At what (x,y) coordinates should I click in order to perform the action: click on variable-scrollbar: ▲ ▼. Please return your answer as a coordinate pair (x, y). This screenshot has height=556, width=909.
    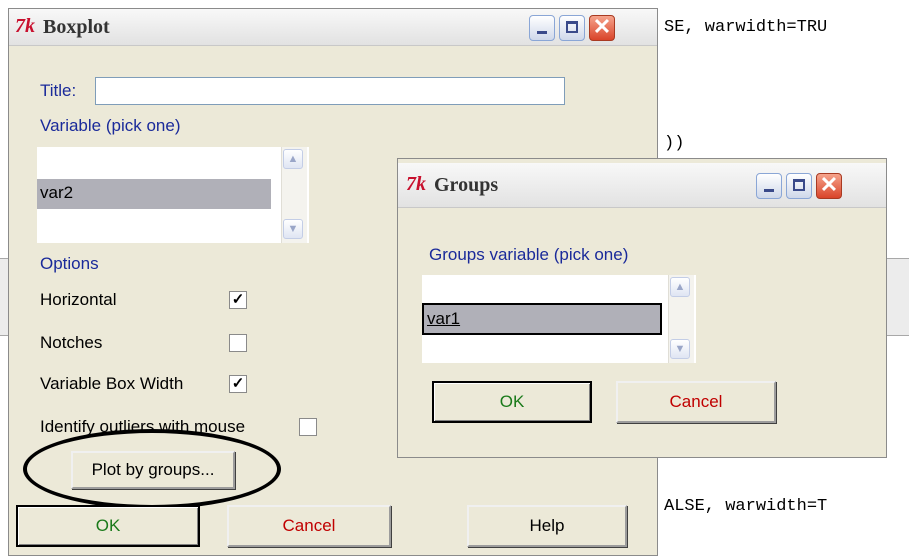
    Looking at the image, I should click on (294, 195).